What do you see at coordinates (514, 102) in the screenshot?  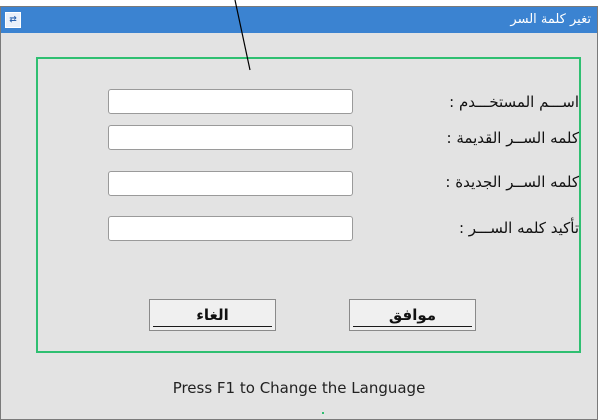 I see `username-label: اســـم المستخـــدم :` at bounding box center [514, 102].